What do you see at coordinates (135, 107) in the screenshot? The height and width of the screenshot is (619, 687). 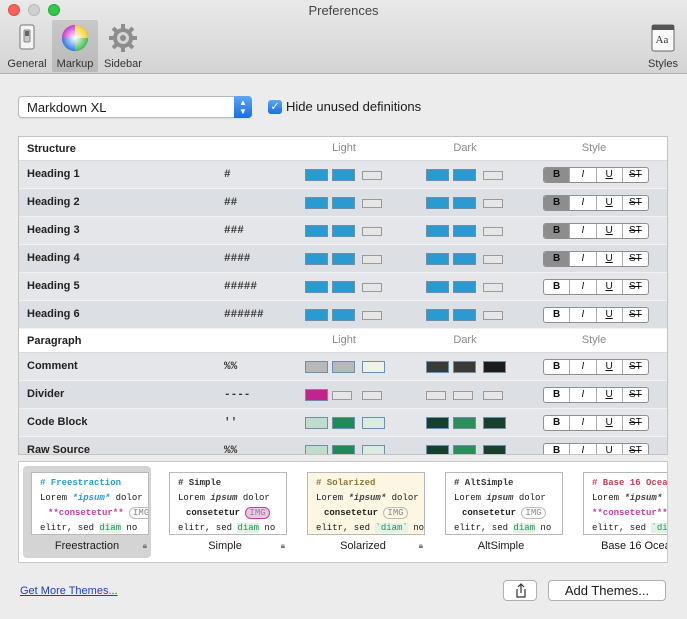 I see `syntax-select: Markdown XL ▲ ▼` at bounding box center [135, 107].